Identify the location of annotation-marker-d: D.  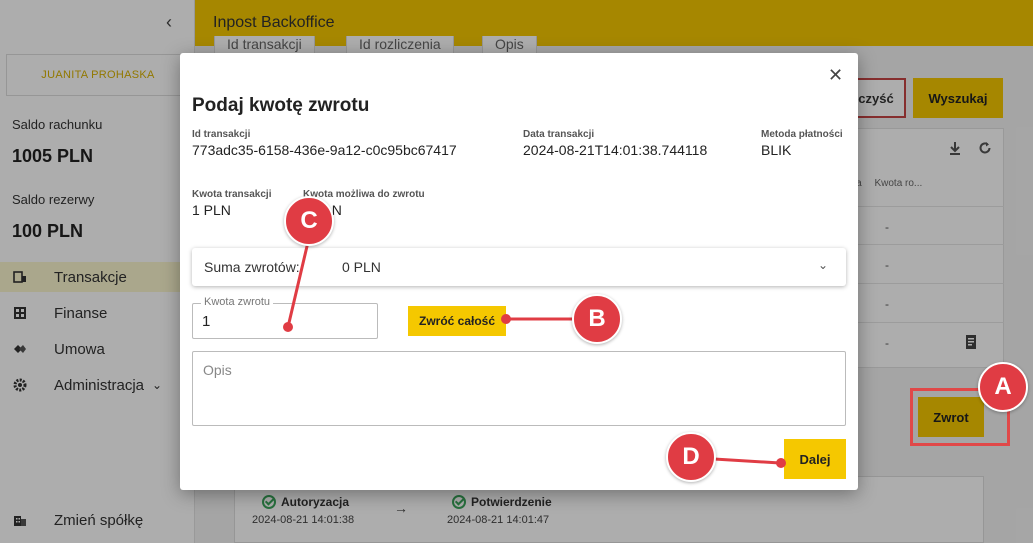
(691, 457).